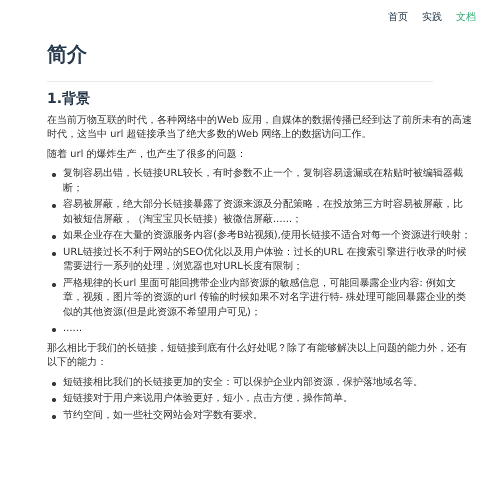 The image size is (480, 480). Describe the element at coordinates (243, 383) in the screenshot. I see `list-item: 短链接相比我们的长链接更加的安全：可以保护企业内部资源，保护落地域名等。` at that location.